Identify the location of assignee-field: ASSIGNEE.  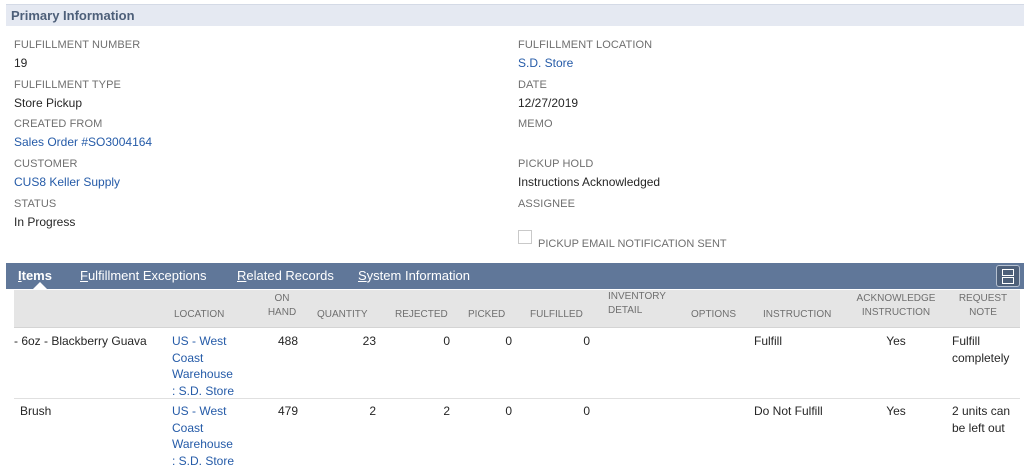
(546, 205).